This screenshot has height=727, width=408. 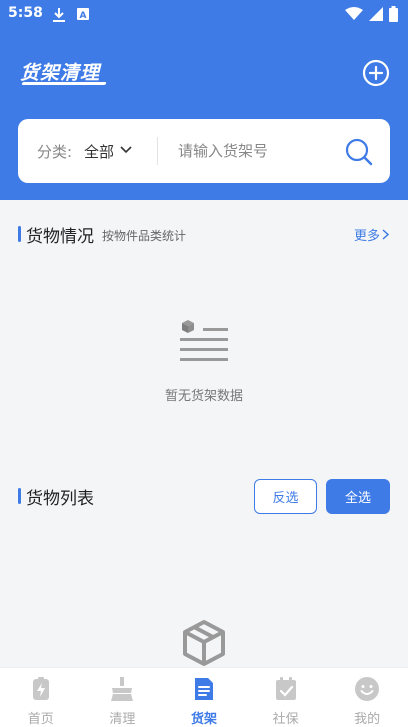 What do you see at coordinates (122, 719) in the screenshot?
I see `tab-label: 清理` at bounding box center [122, 719].